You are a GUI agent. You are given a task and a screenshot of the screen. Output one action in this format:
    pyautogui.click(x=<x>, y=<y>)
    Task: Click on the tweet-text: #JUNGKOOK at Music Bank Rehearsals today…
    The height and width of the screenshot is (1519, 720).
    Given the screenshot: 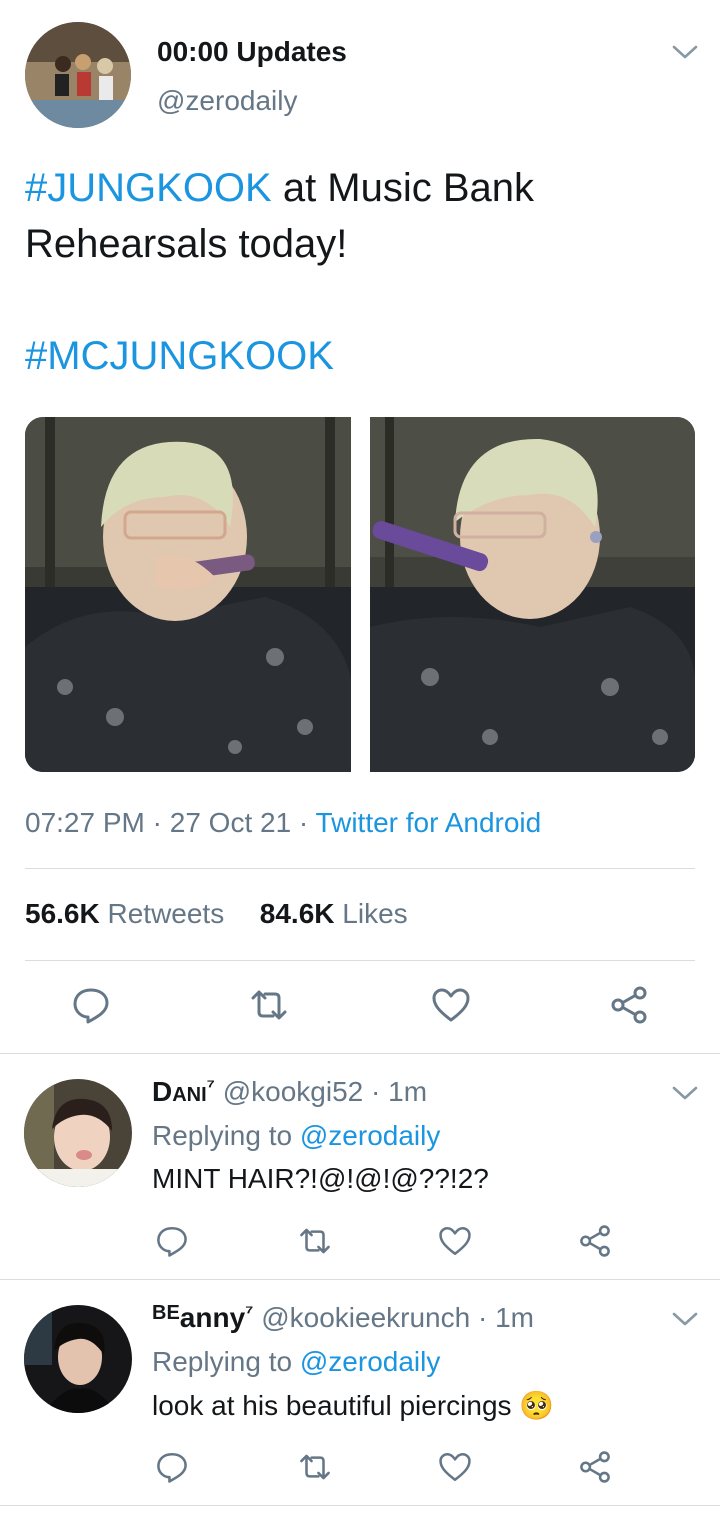 What is the action you would take?
    pyautogui.click(x=365, y=272)
    